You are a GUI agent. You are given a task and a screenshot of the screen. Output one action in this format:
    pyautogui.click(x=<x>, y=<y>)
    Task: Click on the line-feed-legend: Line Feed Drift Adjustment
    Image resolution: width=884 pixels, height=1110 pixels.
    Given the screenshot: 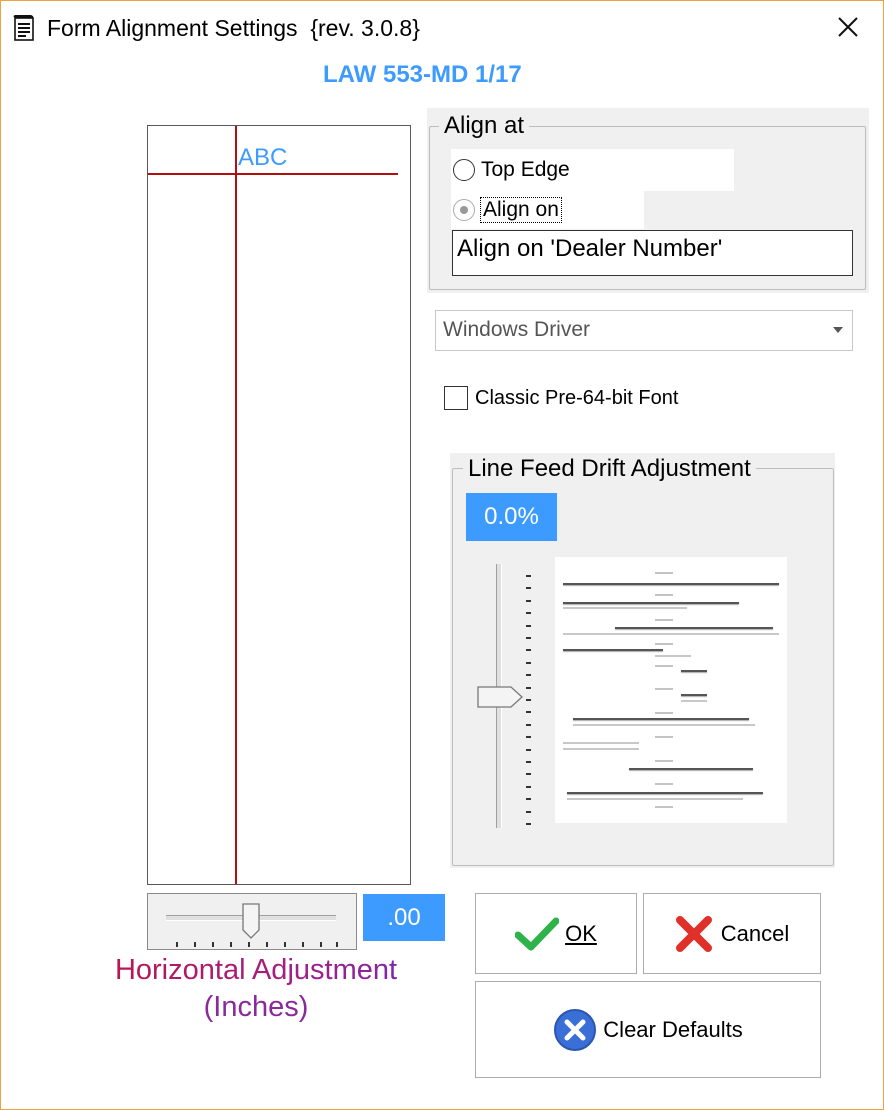 What is the action you would take?
    pyautogui.click(x=609, y=469)
    